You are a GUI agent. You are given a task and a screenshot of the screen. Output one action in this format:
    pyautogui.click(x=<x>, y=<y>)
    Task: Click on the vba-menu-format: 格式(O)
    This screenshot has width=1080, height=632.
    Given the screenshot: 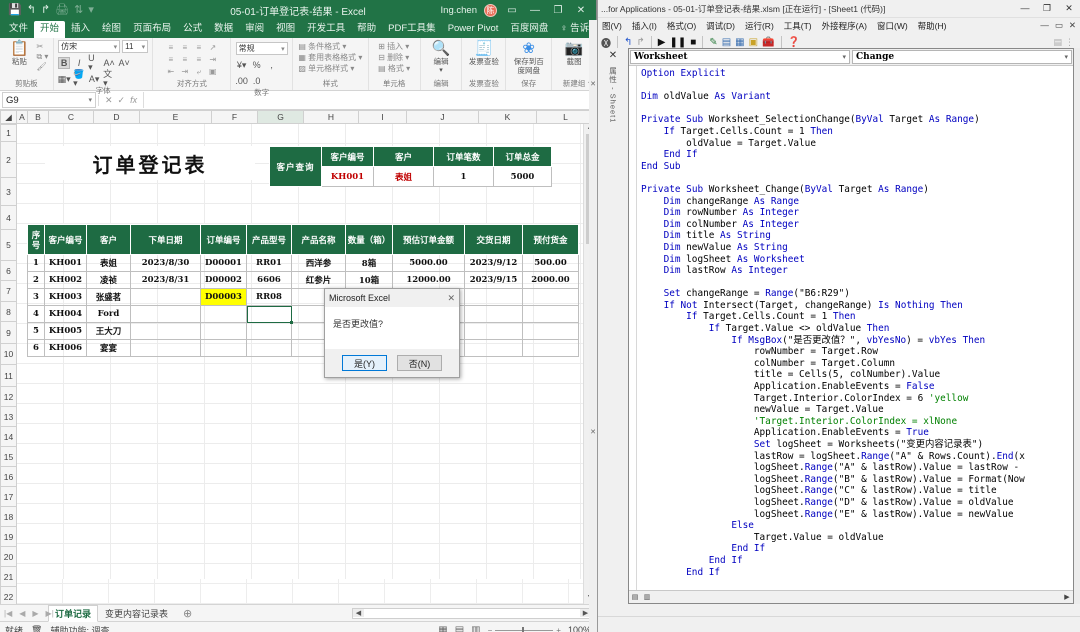 What is the action you would take?
    pyautogui.click(x=681, y=26)
    